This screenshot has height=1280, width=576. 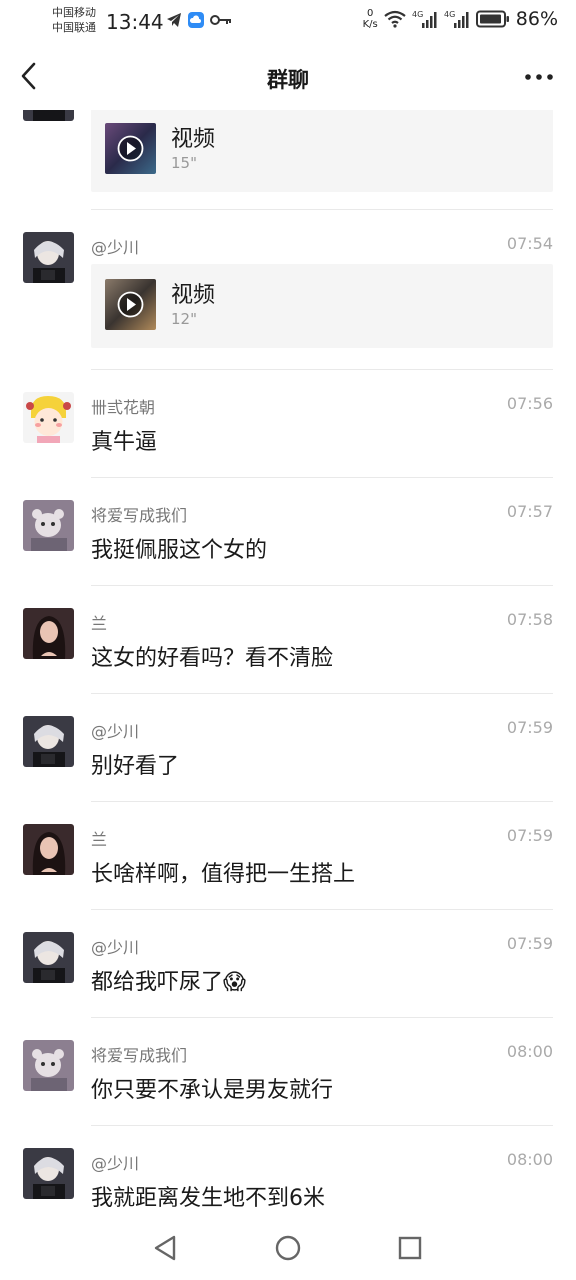 I want to click on net-speed: 0 K/s, so click(x=370, y=19).